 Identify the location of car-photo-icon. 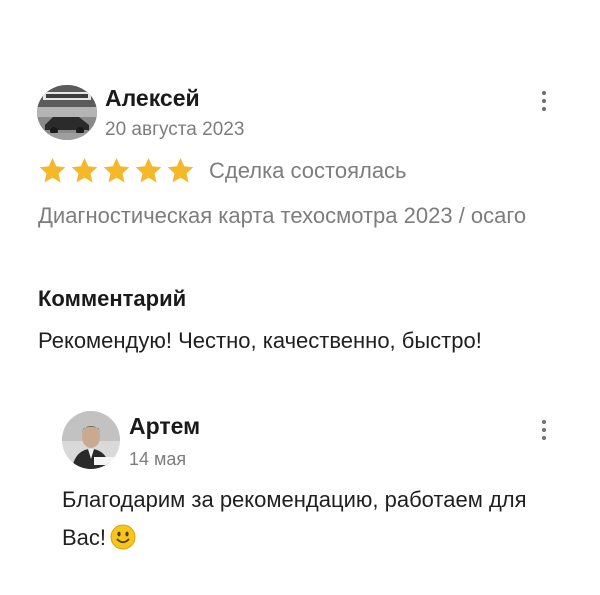
(67, 112).